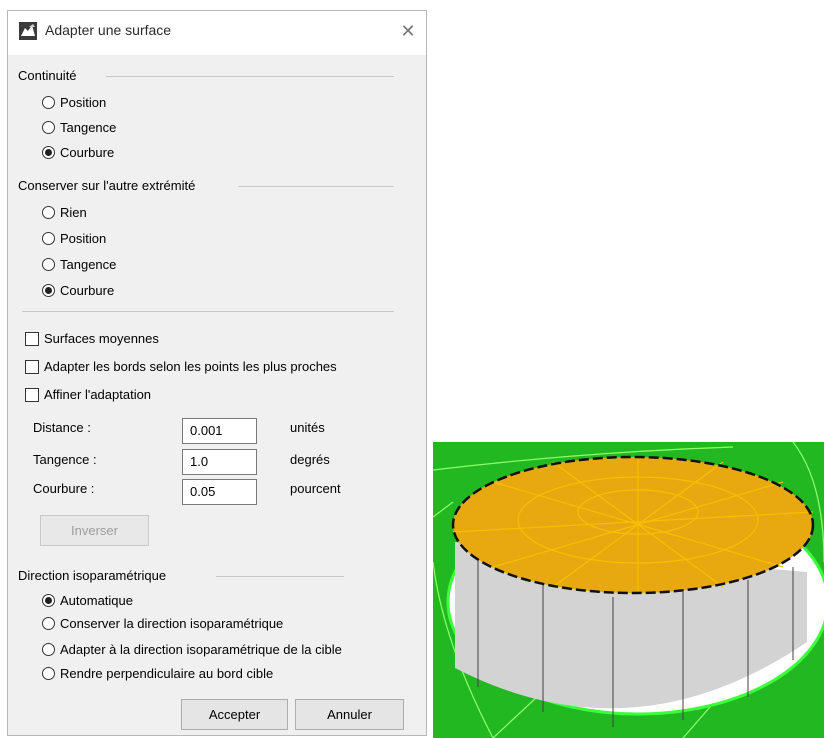  I want to click on continuity-radio-tangence: Tangence, so click(79, 127).